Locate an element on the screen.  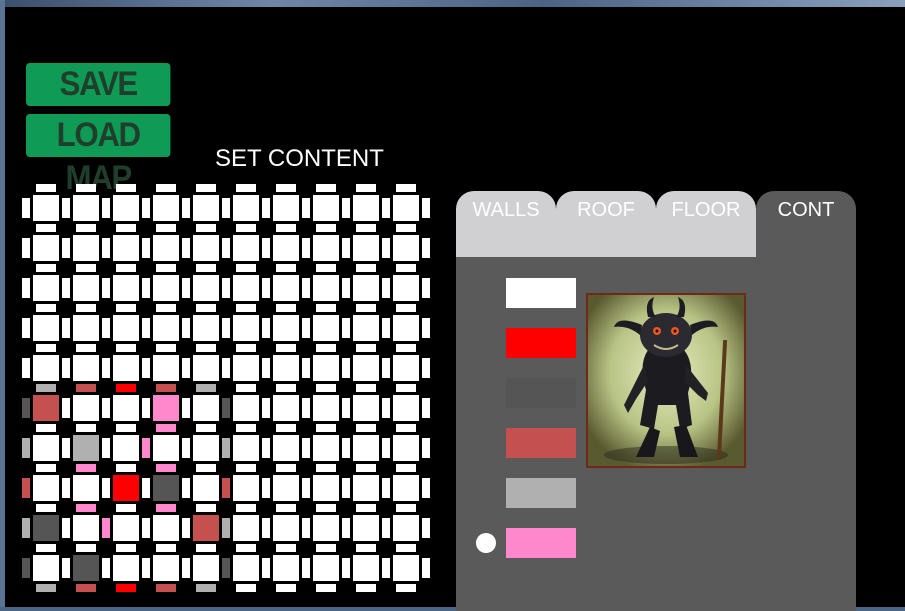
selected-swatch-radio is located at coordinates (486, 543).